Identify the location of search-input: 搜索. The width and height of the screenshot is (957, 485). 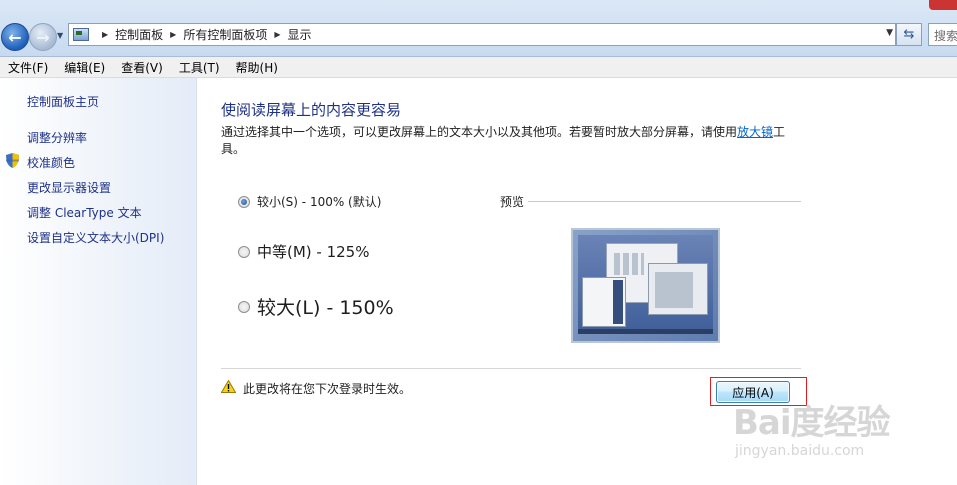
(942, 34).